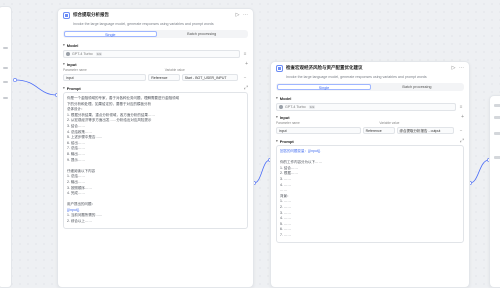 This screenshot has height=288, width=500. I want to click on node-header: 综合提取分析报告 ▷ ⋯, so click(155, 15).